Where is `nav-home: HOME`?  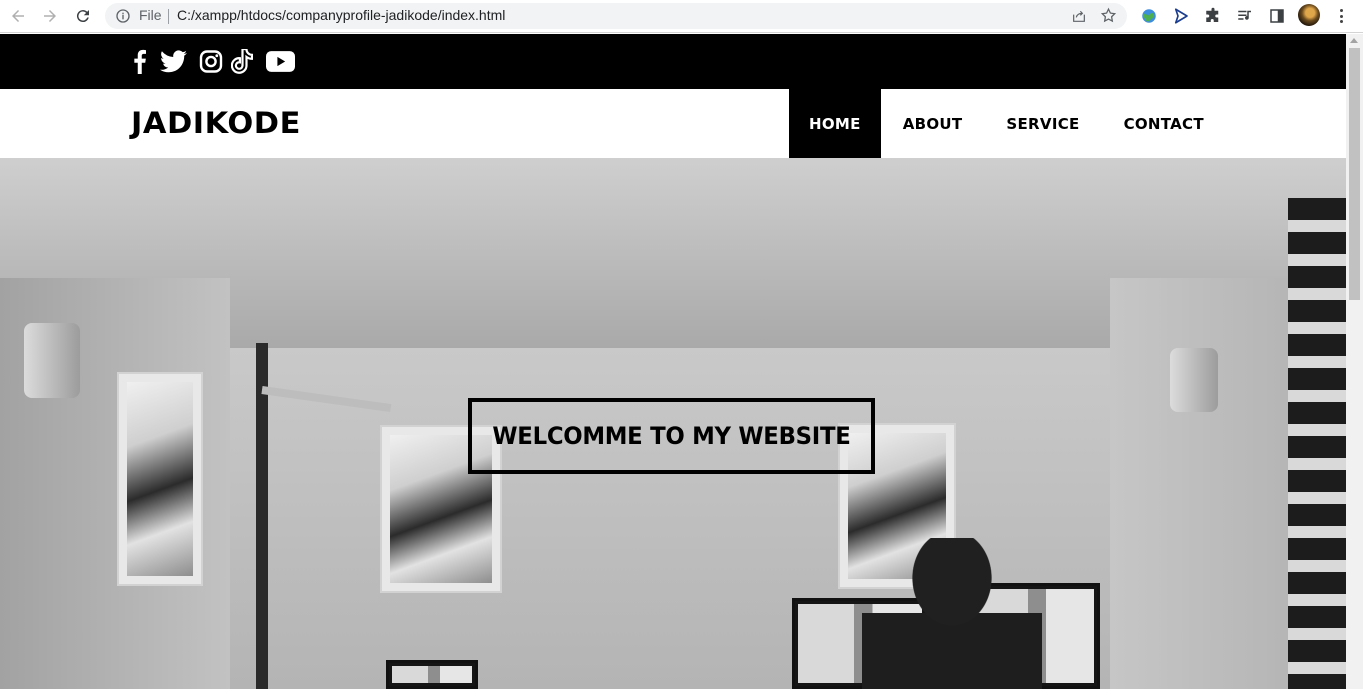
nav-home: HOME is located at coordinates (835, 123).